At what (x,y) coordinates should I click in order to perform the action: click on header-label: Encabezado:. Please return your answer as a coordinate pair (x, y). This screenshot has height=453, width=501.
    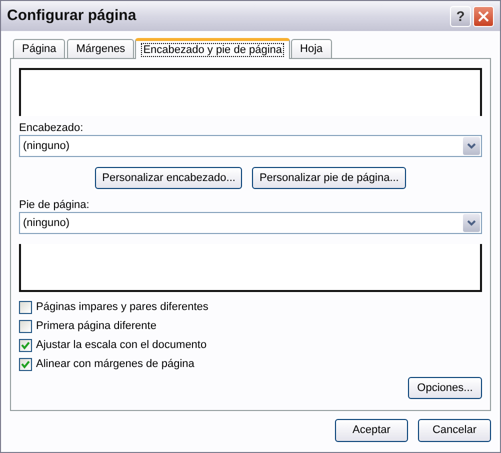
    Looking at the image, I should click on (51, 128).